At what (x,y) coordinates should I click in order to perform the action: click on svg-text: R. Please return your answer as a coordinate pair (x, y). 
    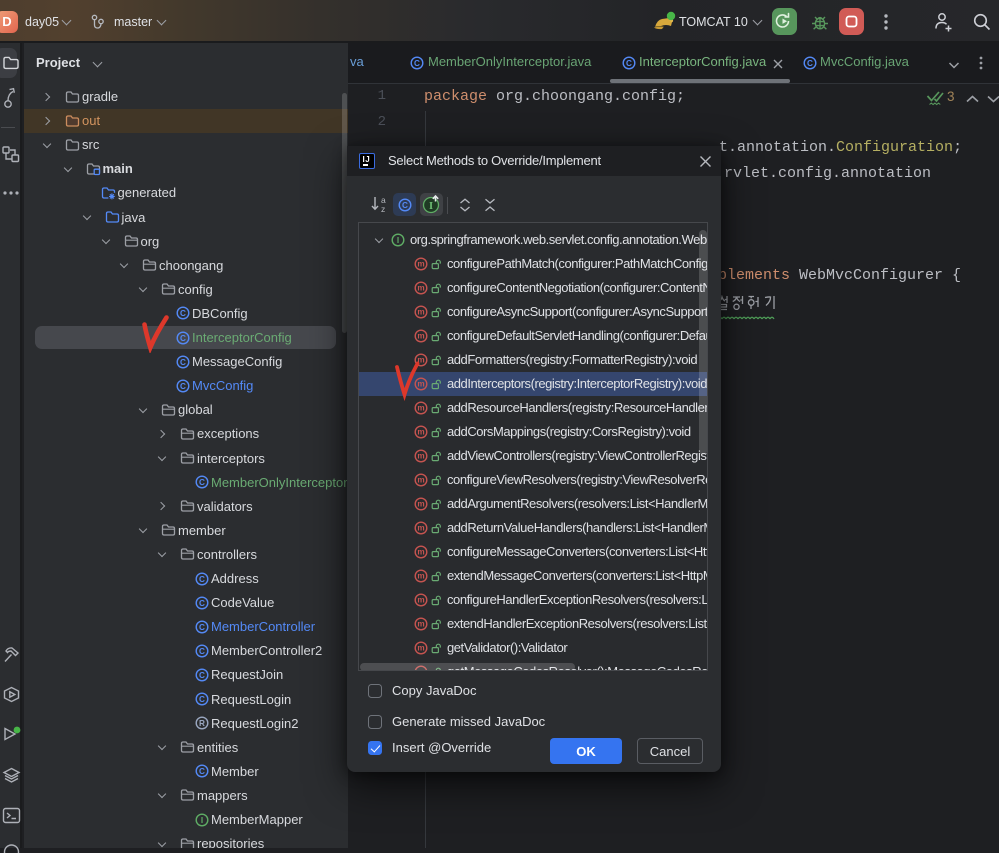
    Looking at the image, I should click on (202, 723).